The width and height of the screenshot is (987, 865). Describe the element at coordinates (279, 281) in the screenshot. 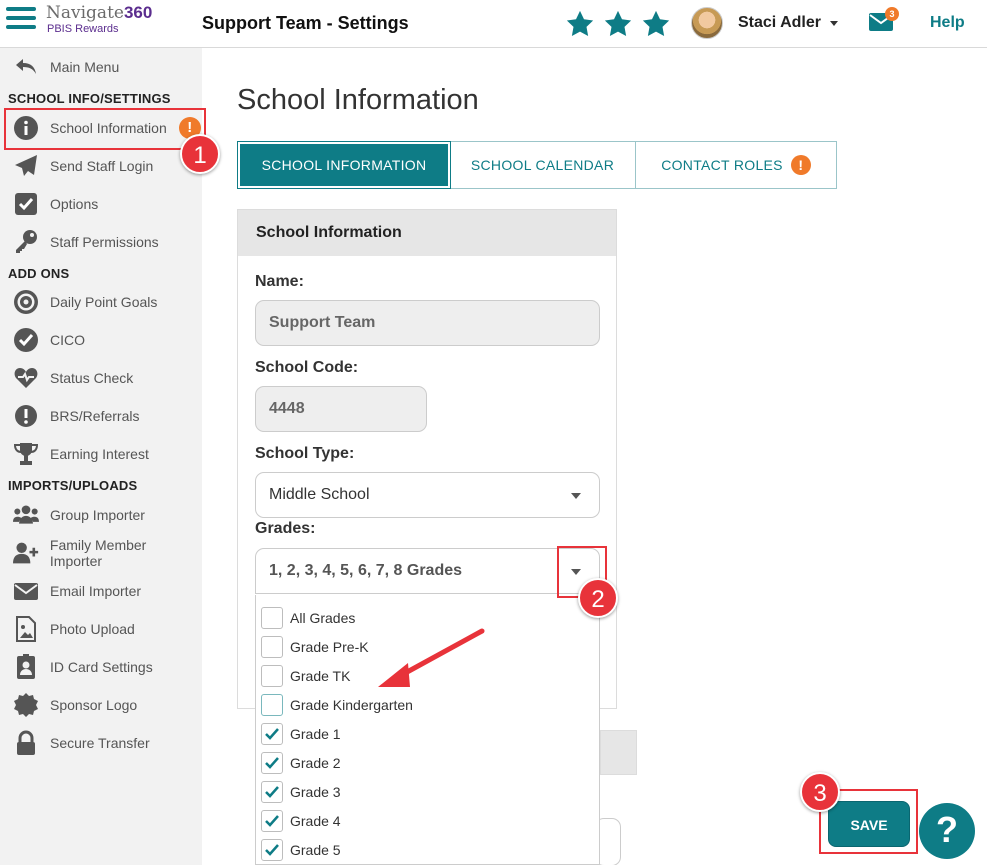

I see `name-label: Name:` at that location.